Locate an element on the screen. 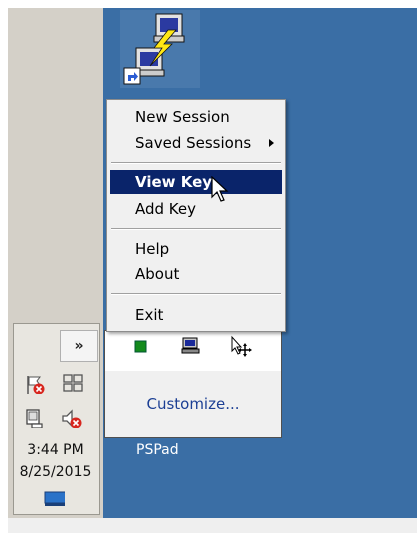 The width and height of the screenshot is (419, 533). menu-item-saved-sessions: Saved Sessions is located at coordinates (196, 143).